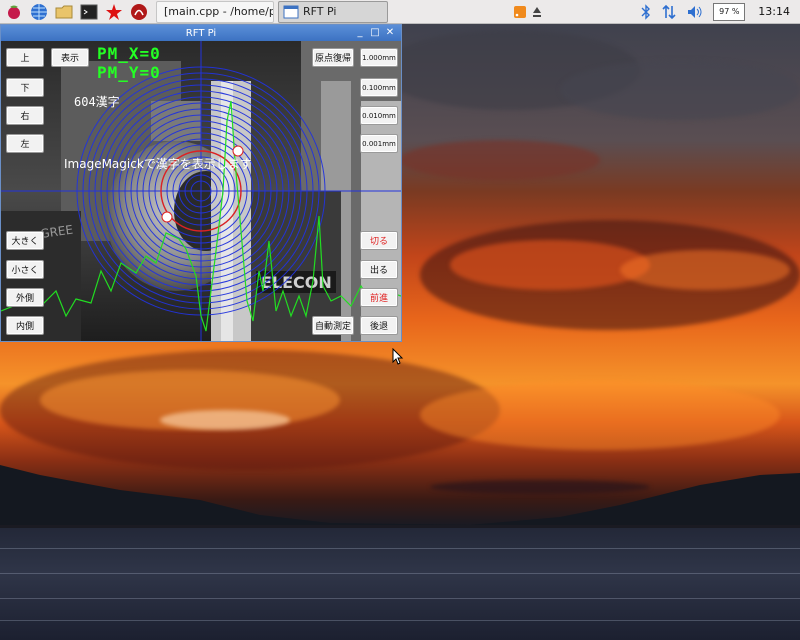 This screenshot has height=640, width=800. Describe the element at coordinates (400, 495) in the screenshot. I see `mountain-silhouette` at that location.